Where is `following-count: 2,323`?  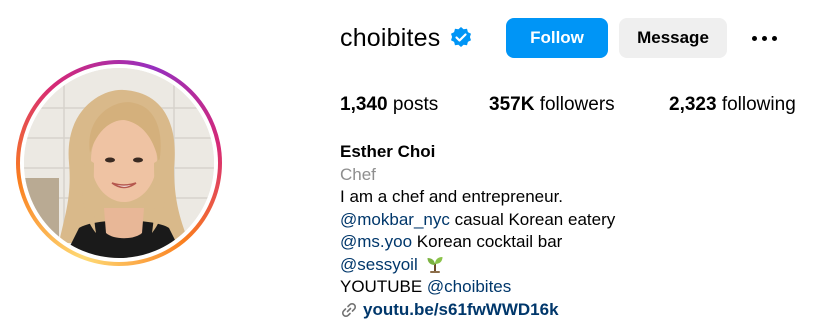
following-count: 2,323 is located at coordinates (693, 104).